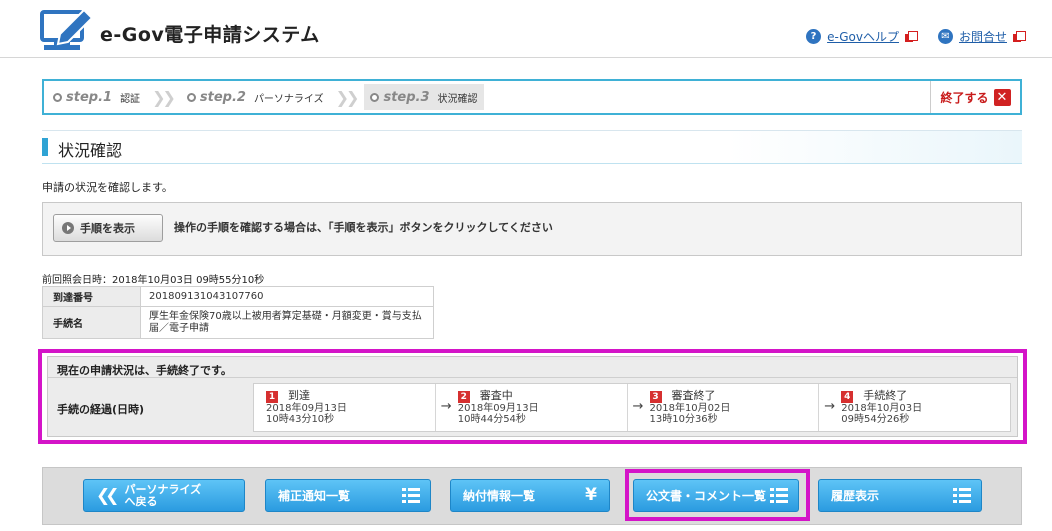  What do you see at coordinates (163, 489) in the screenshot?
I see `back-button-line1: パーソナライズ` at bounding box center [163, 489].